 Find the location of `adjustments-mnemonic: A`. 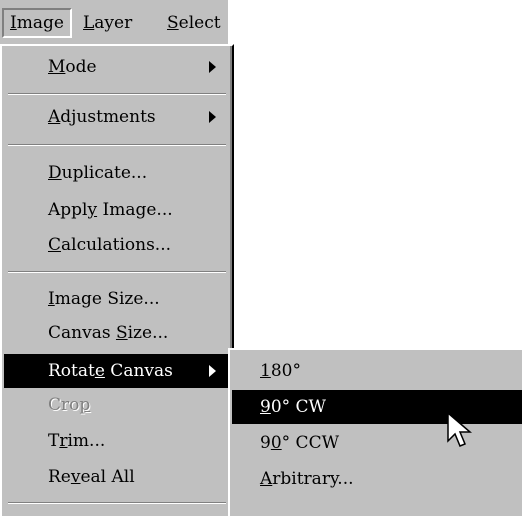

adjustments-mnemonic: A is located at coordinates (54, 117).